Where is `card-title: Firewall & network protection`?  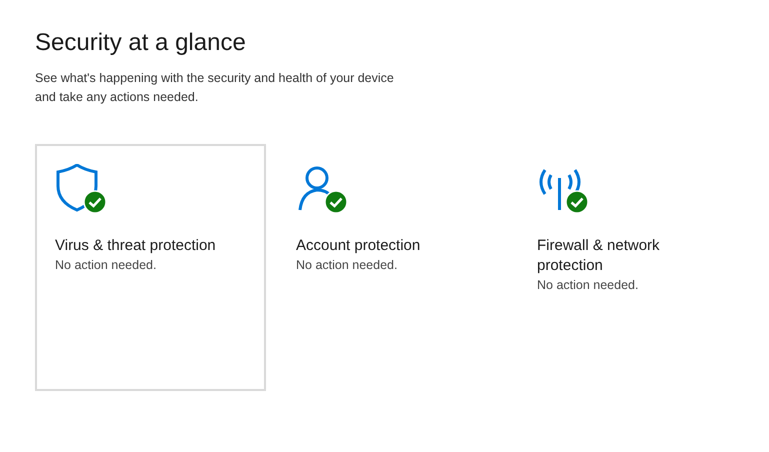
card-title: Firewall & network protection is located at coordinates (599, 256).